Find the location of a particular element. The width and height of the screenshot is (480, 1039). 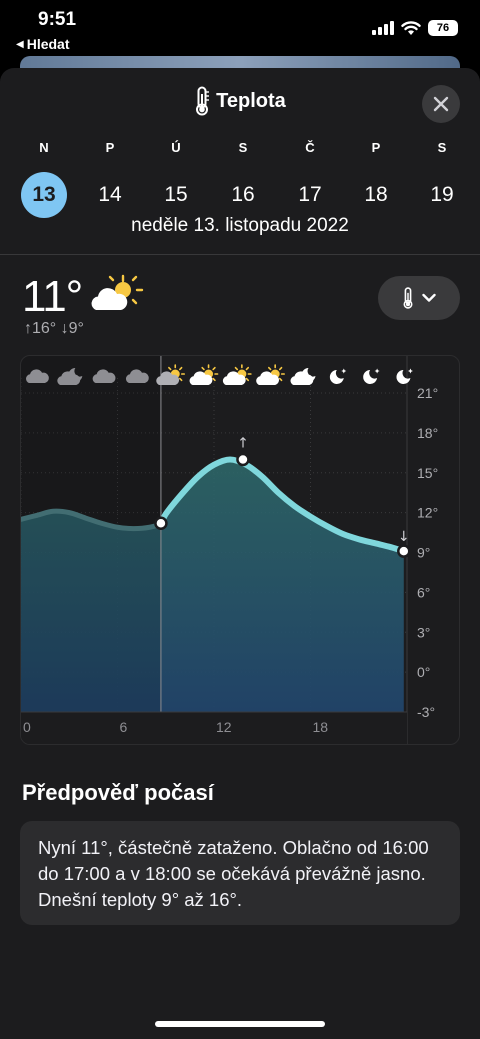

day-letter: N is located at coordinates (44, 147).